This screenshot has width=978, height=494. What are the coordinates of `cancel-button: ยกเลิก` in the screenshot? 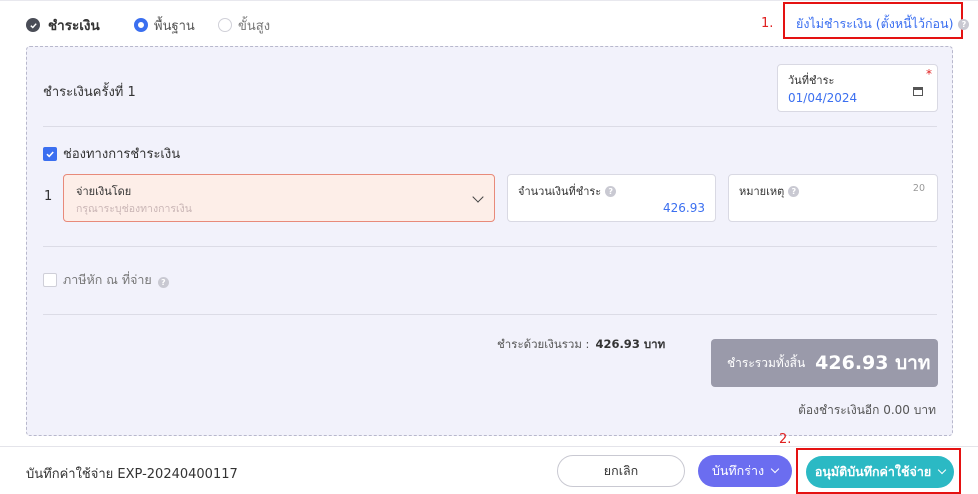 It's located at (621, 471).